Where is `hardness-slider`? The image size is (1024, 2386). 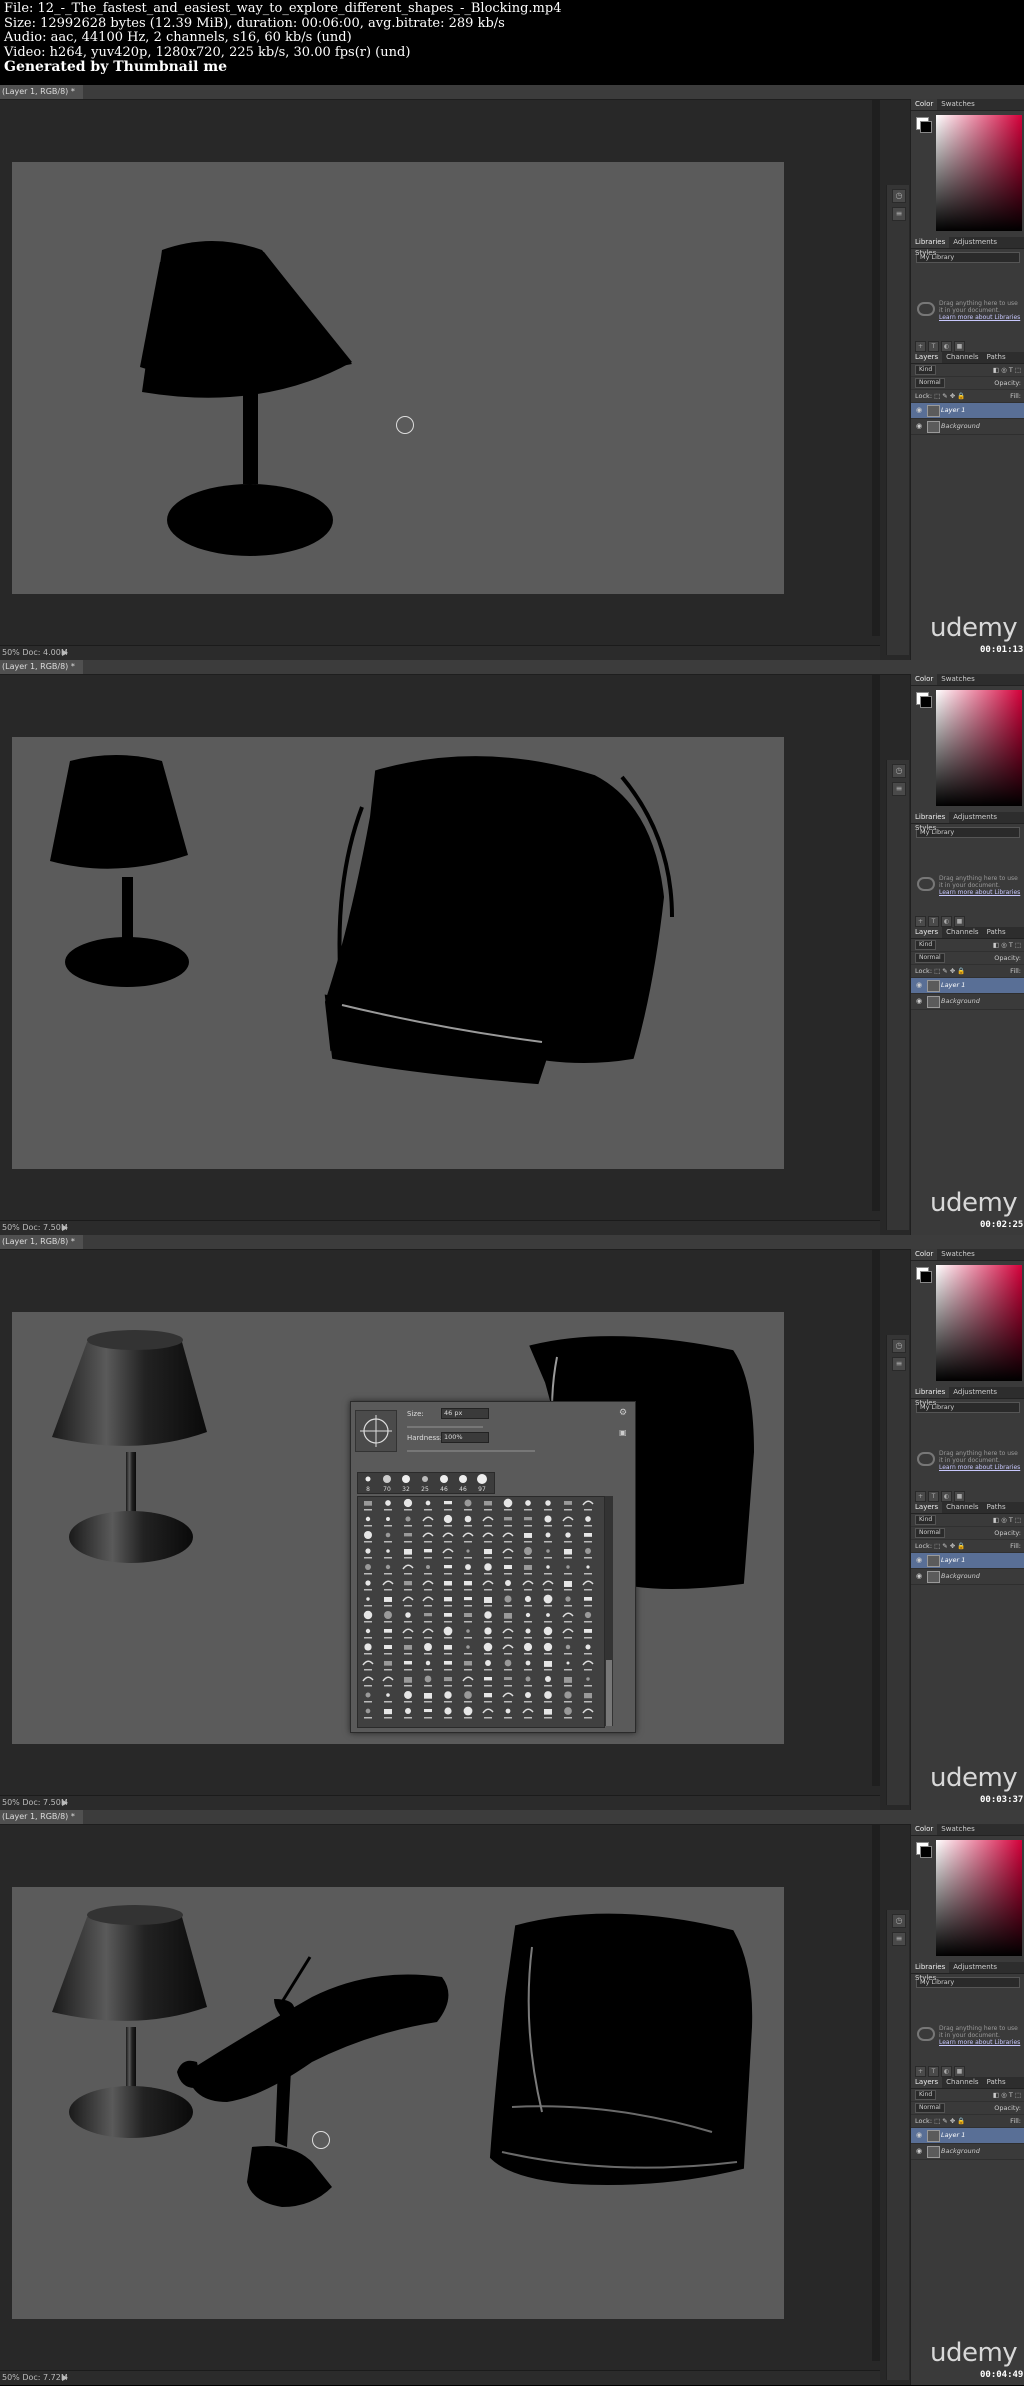
hardness-slider is located at coordinates (471, 1451).